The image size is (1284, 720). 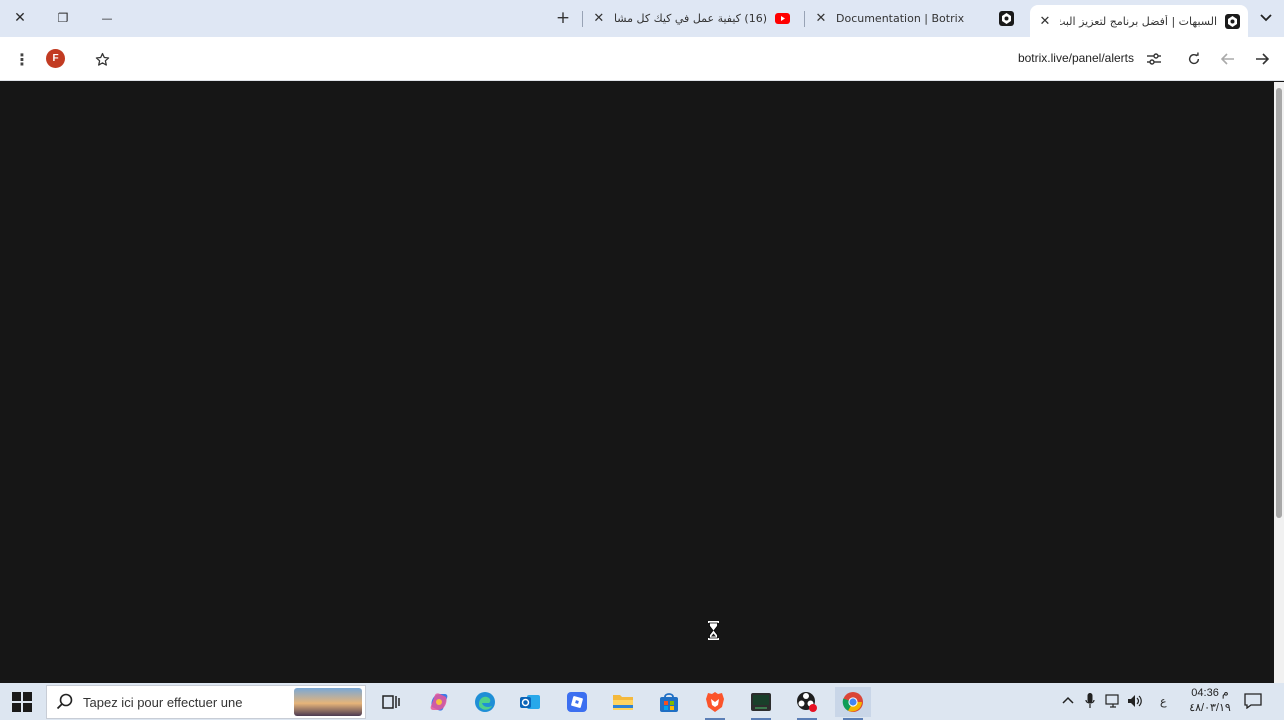 I want to click on site-settings-button, so click(x=1154, y=59).